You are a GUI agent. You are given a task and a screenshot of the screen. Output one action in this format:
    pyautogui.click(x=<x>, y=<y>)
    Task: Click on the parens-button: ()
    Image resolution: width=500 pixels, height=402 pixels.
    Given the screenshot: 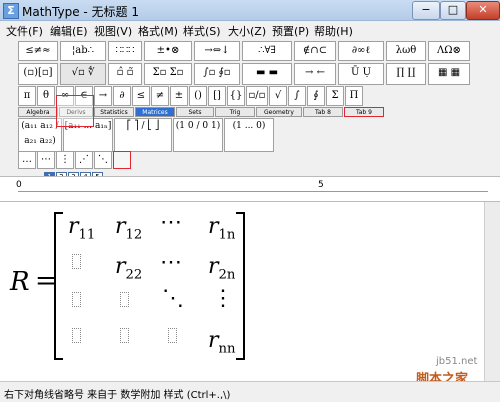 What is the action you would take?
    pyautogui.click(x=198, y=96)
    